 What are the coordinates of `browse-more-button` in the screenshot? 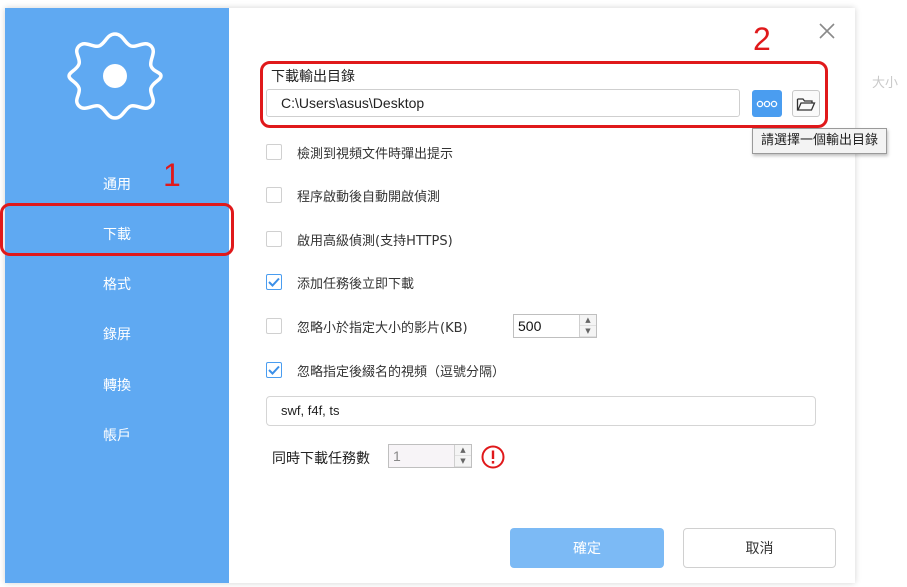 It's located at (767, 103).